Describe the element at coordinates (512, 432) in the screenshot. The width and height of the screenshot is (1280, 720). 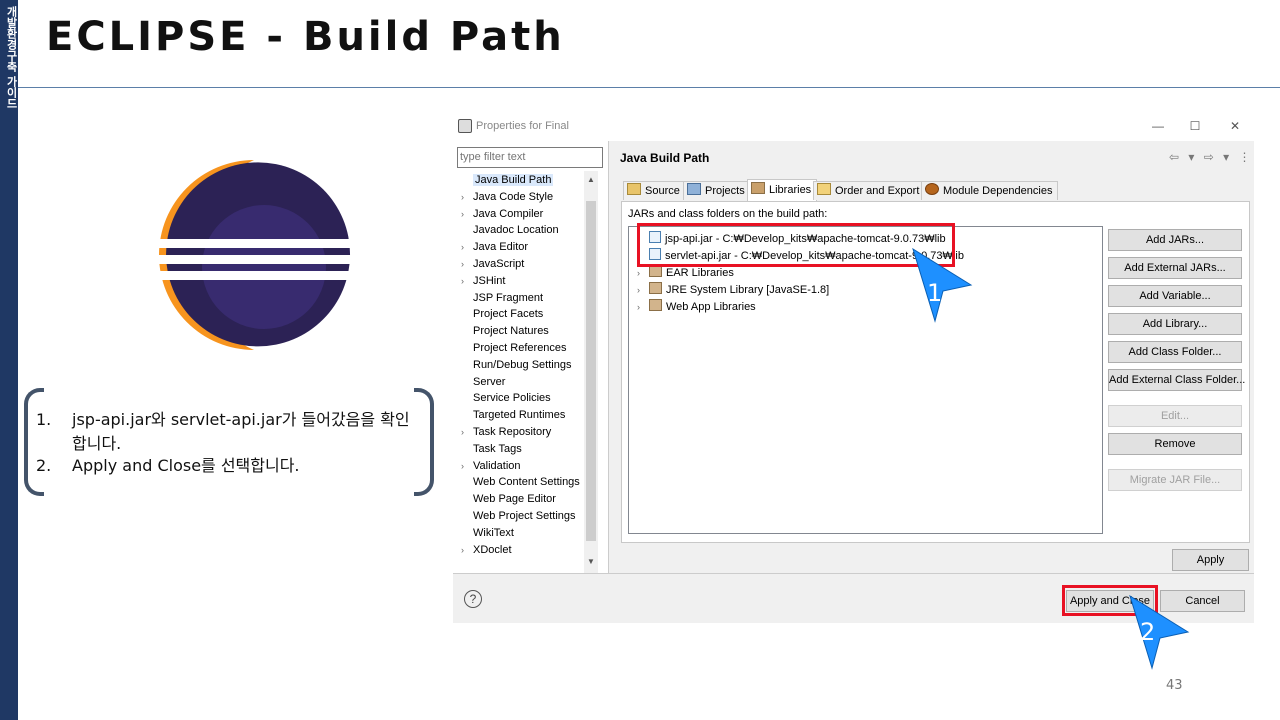
I see `tree-item-label: Task Repository` at that location.